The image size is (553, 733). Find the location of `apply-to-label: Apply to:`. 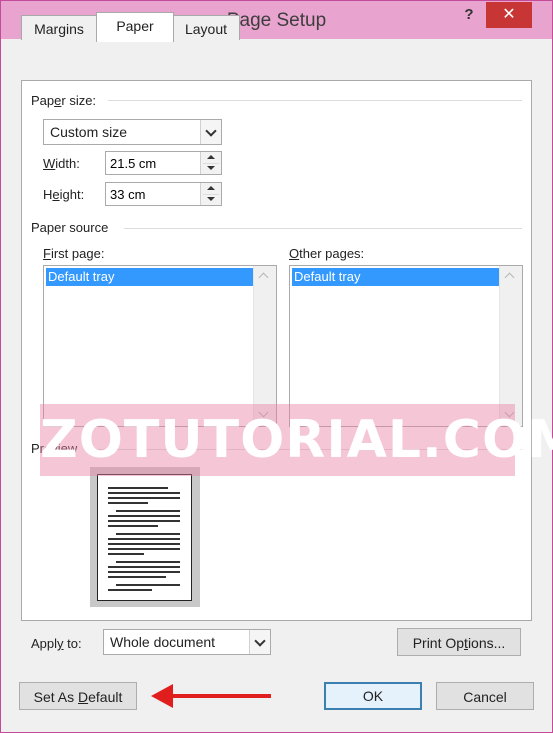

apply-to-label: Apply to: is located at coordinates (56, 643).